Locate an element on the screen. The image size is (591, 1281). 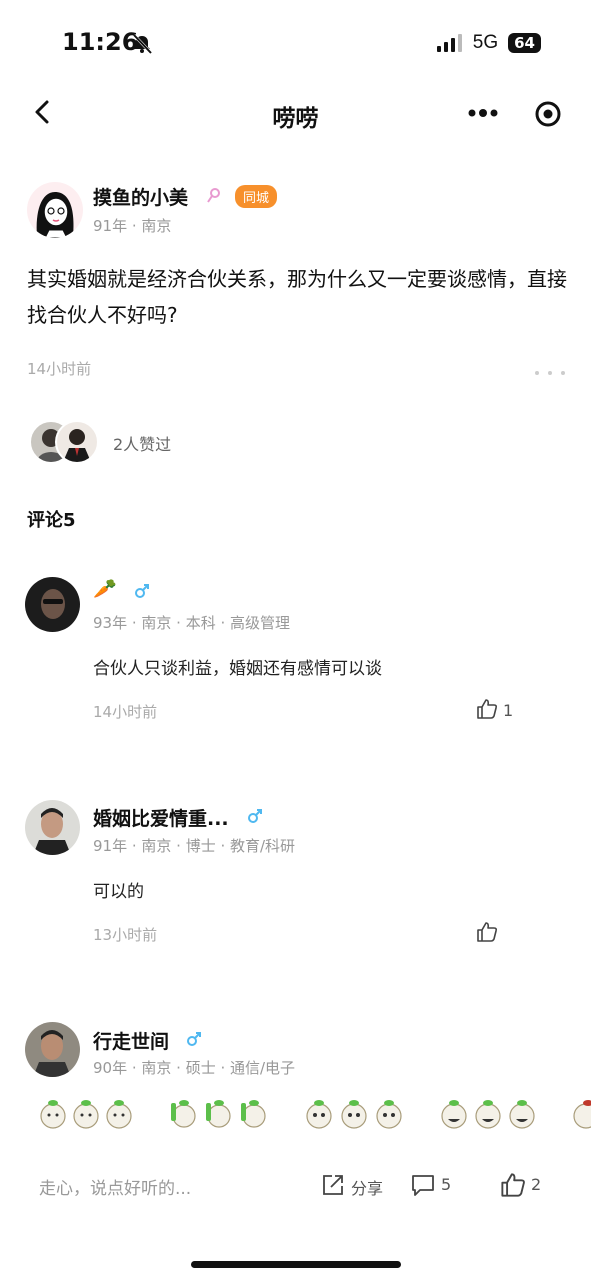
comment-time: 13小时前 is located at coordinates (125, 935).